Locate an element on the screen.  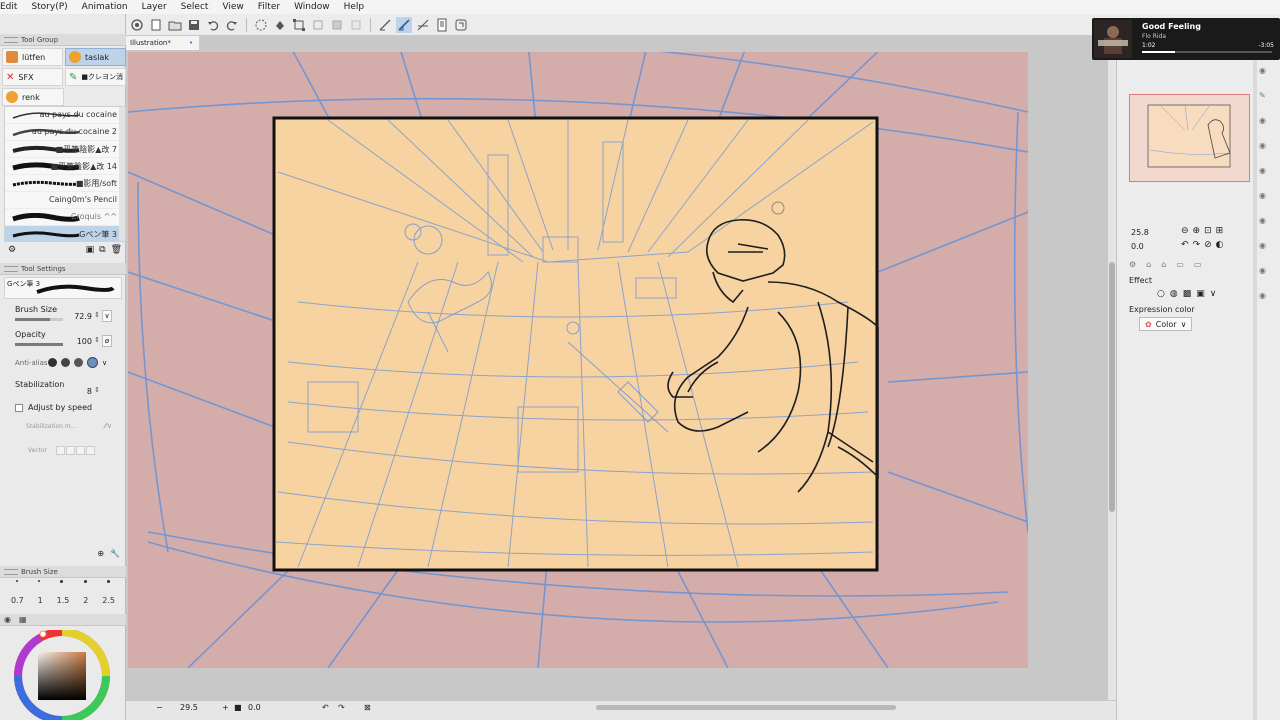
tool-group-lutfen: lütfen is located at coordinates (32, 57).